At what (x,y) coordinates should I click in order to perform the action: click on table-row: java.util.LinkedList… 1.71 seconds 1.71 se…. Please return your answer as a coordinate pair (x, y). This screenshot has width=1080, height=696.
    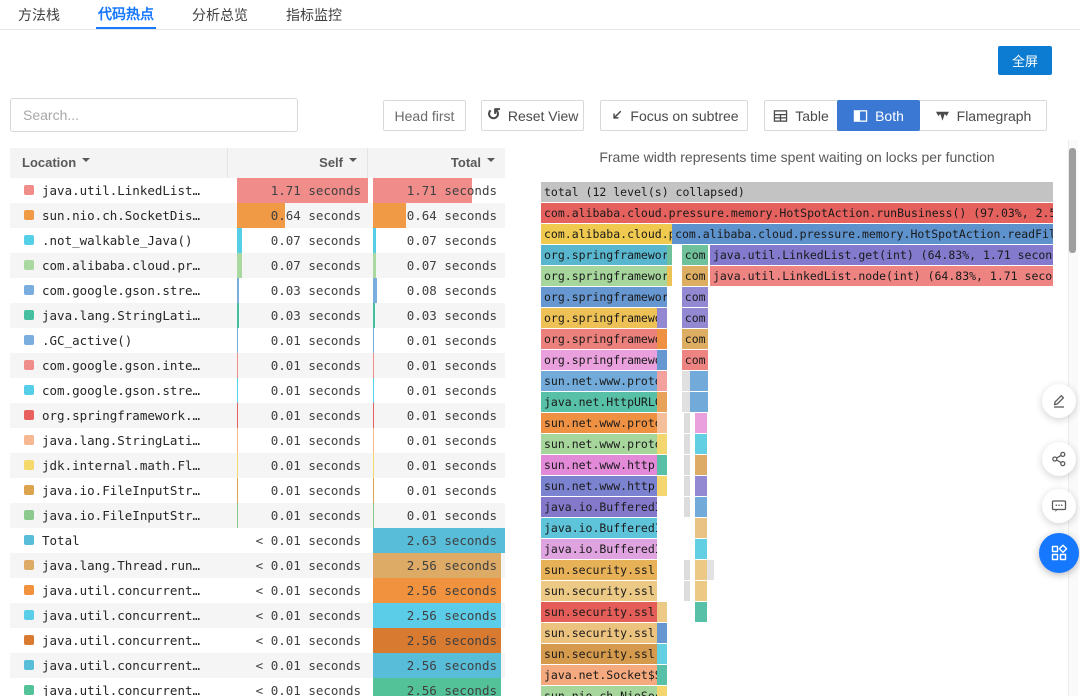
    Looking at the image, I should click on (257, 190).